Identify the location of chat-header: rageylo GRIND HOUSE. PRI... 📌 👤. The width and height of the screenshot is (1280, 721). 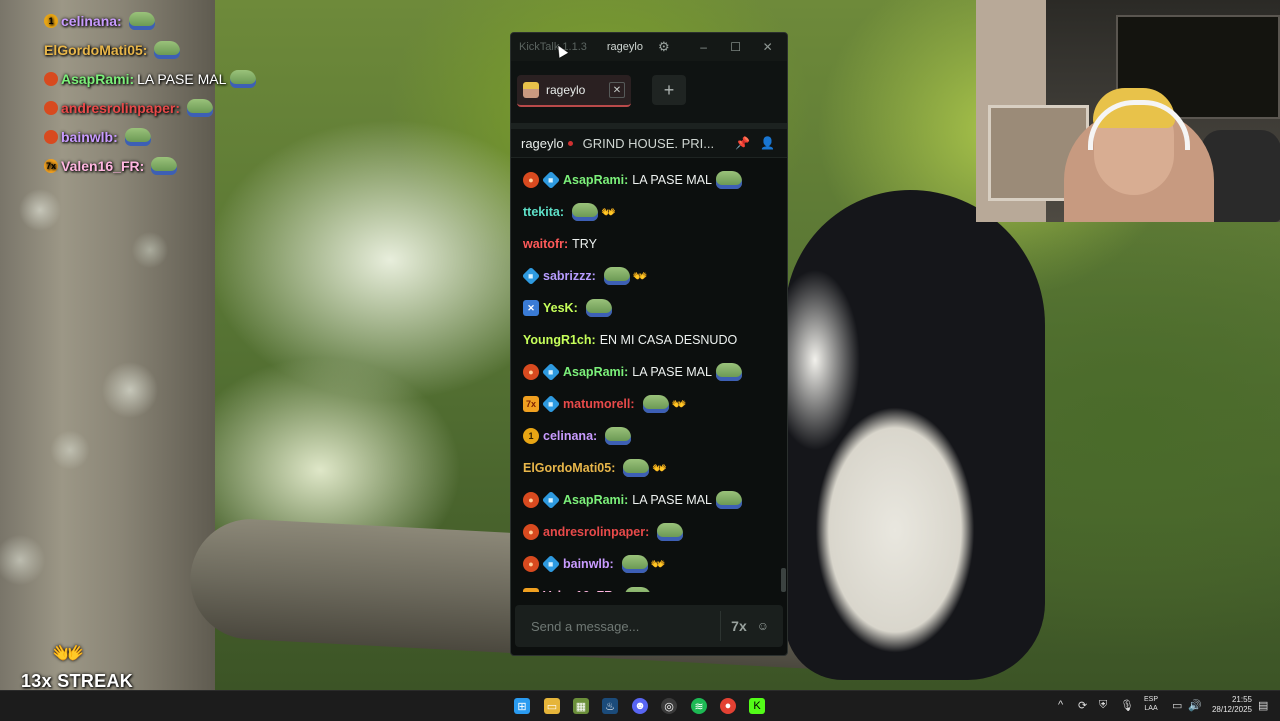
(649, 143).